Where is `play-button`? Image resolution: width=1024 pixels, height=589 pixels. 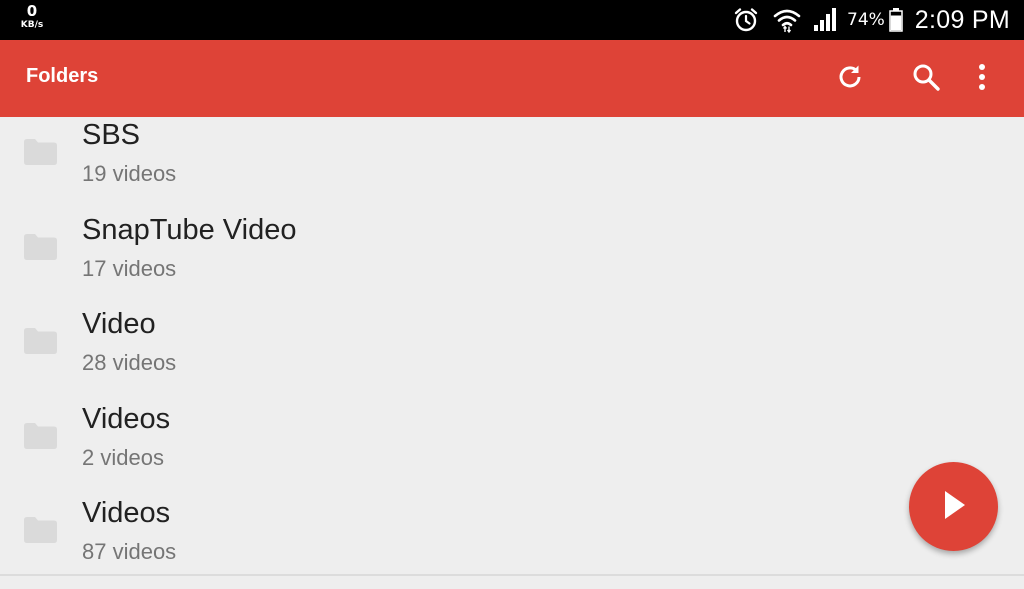 play-button is located at coordinates (953, 506).